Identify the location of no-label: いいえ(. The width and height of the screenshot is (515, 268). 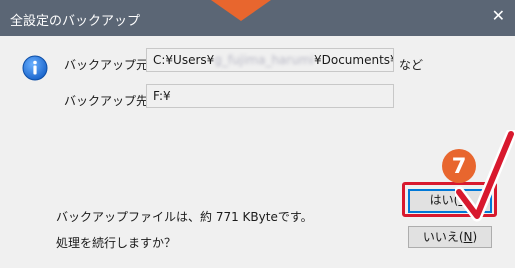
(443, 237).